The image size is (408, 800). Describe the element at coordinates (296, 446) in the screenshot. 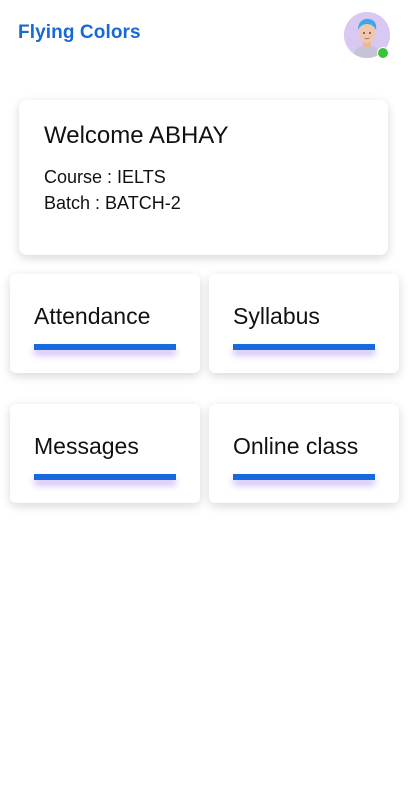

I see `tile-label: Online class` at that location.